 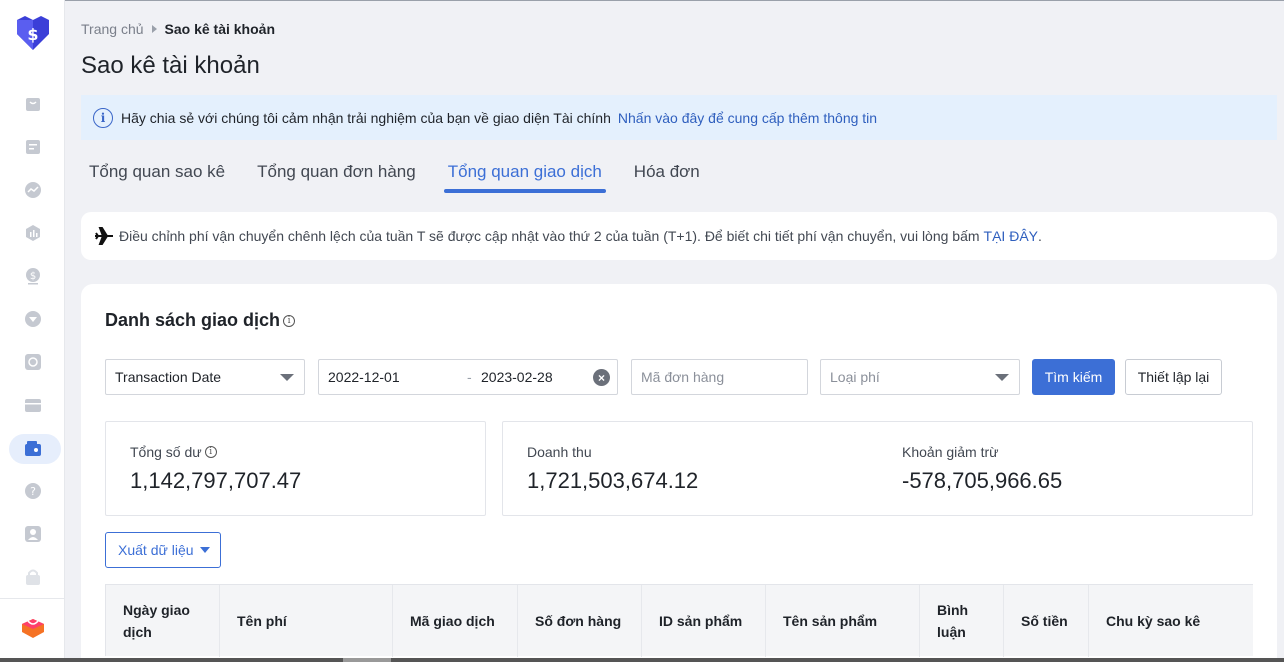 I want to click on scrollbar-thumb, so click(x=367, y=660).